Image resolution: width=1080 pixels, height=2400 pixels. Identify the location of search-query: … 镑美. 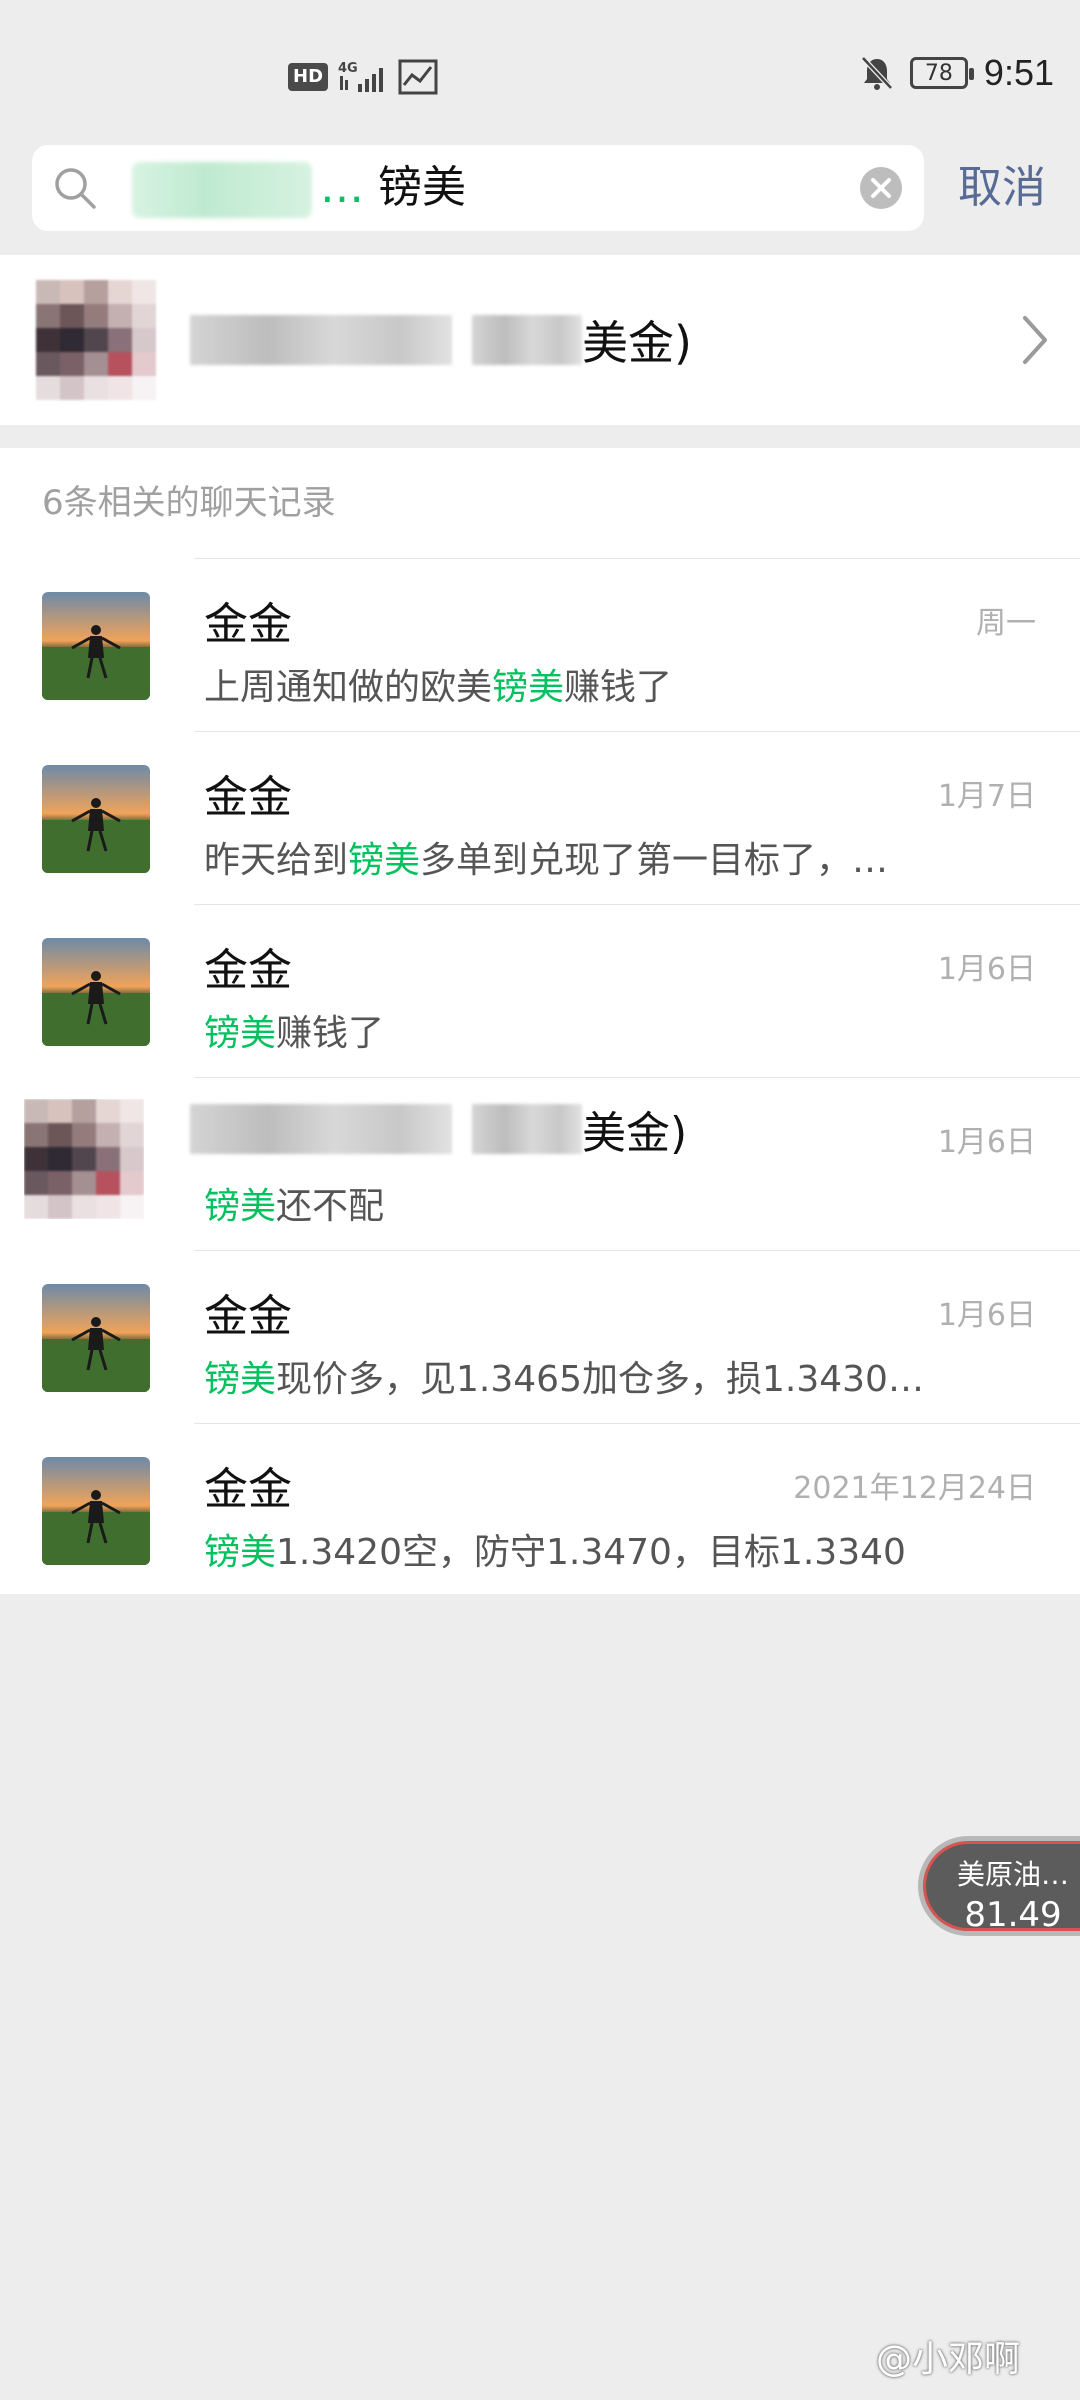
(299, 188).